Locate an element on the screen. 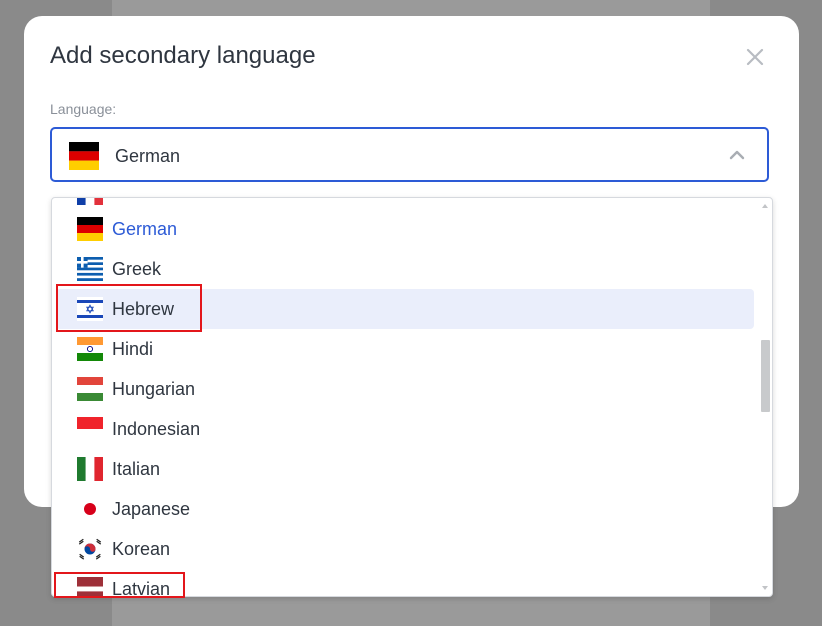 This screenshot has width=822, height=626. close-button is located at coordinates (755, 57).